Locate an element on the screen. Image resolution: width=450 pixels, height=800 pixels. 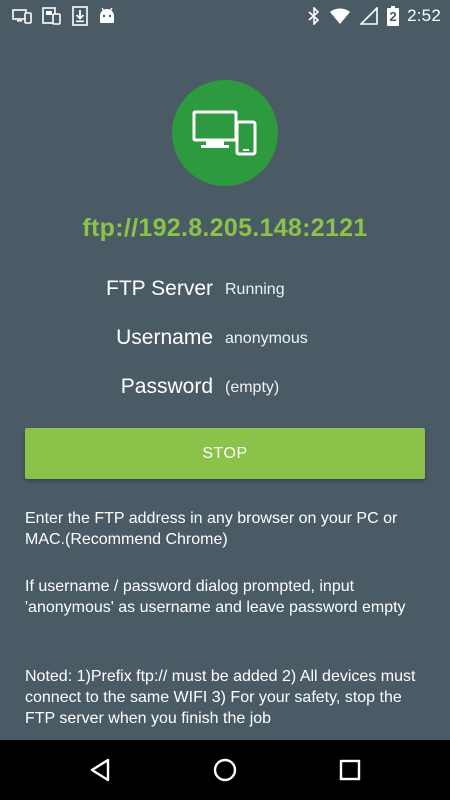
username-value: anonymous is located at coordinates (266, 338).